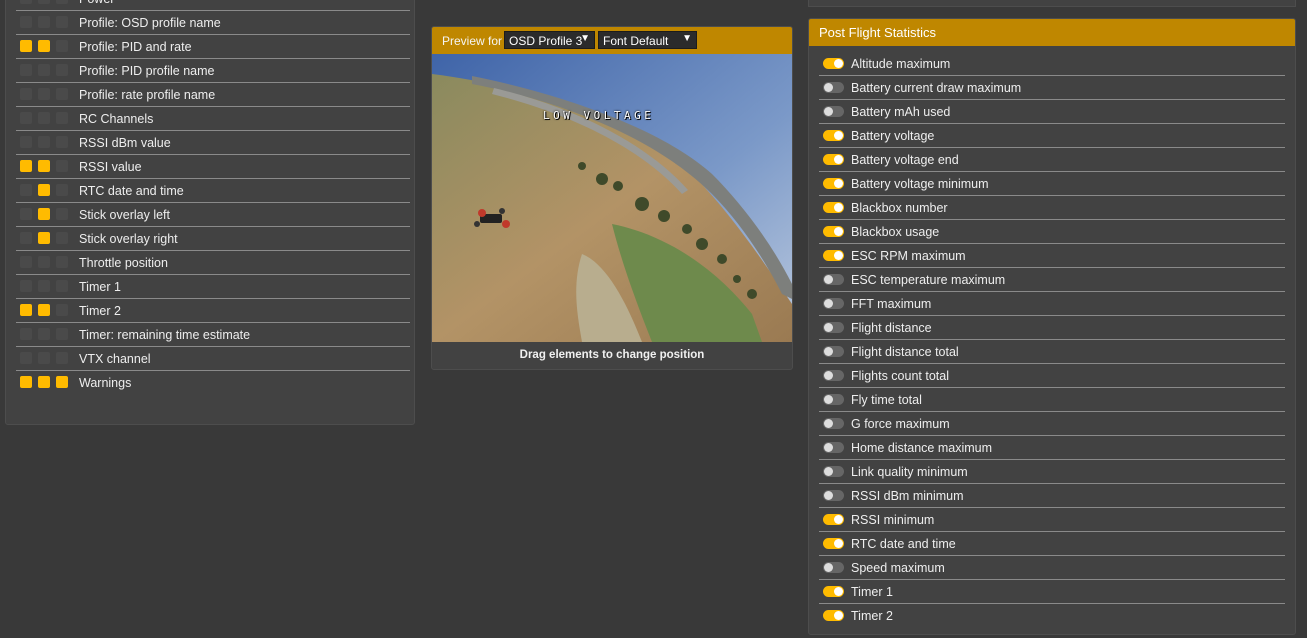 This screenshot has height=638, width=1307. What do you see at coordinates (213, 143) in the screenshot?
I see `osd-element-row: RSSI dBm value` at bounding box center [213, 143].